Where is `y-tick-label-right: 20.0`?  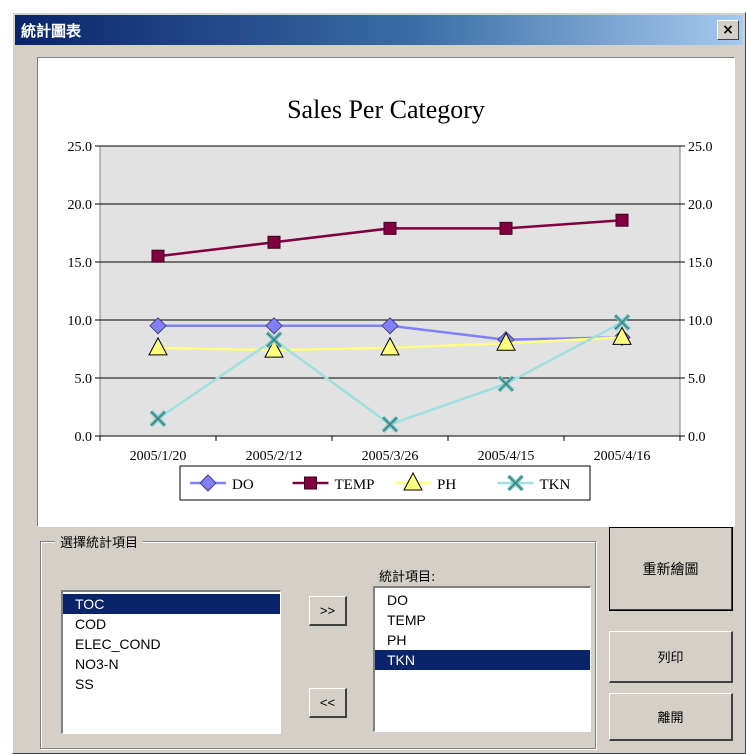 y-tick-label-right: 20.0 is located at coordinates (700, 205).